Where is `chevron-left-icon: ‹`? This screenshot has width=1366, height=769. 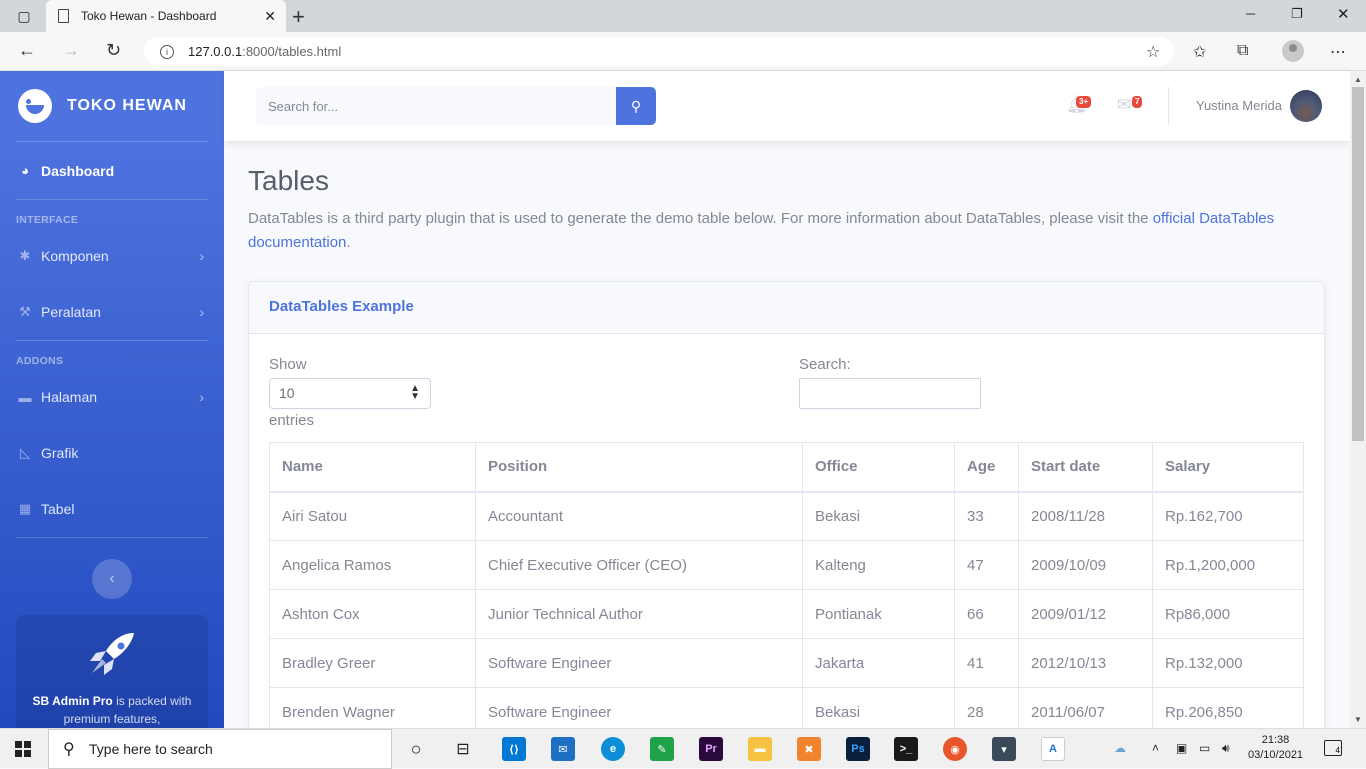
chevron-left-icon: ‹ is located at coordinates (112, 578).